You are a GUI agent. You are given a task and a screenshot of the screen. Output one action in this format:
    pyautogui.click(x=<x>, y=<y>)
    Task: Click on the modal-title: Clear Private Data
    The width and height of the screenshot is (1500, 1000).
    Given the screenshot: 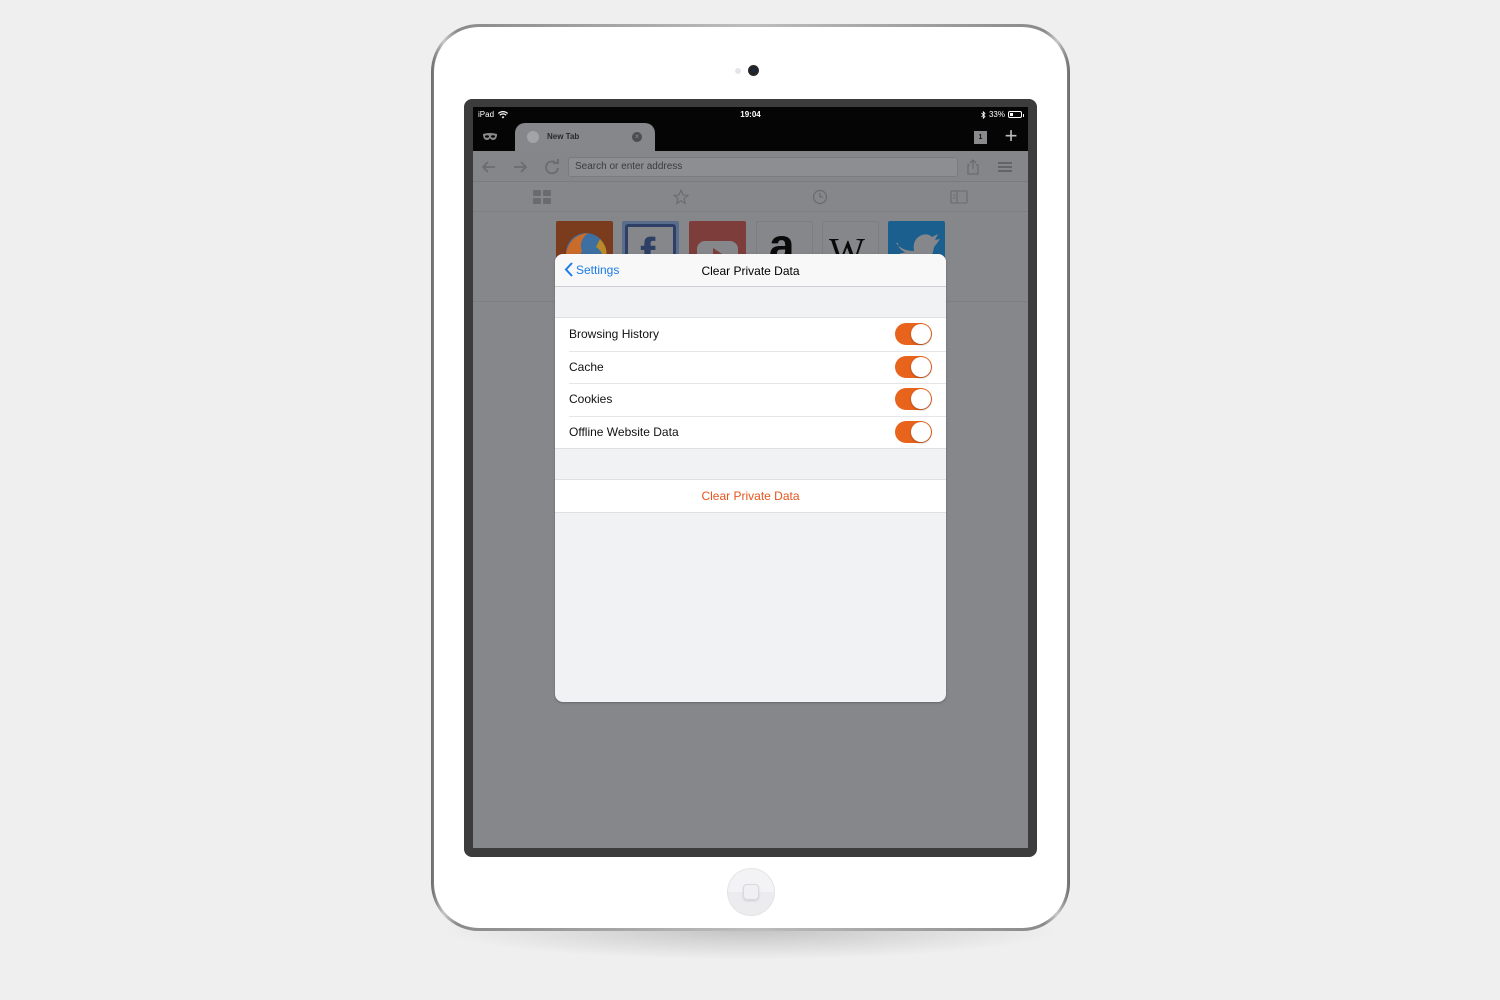 What is the action you would take?
    pyautogui.click(x=750, y=271)
    